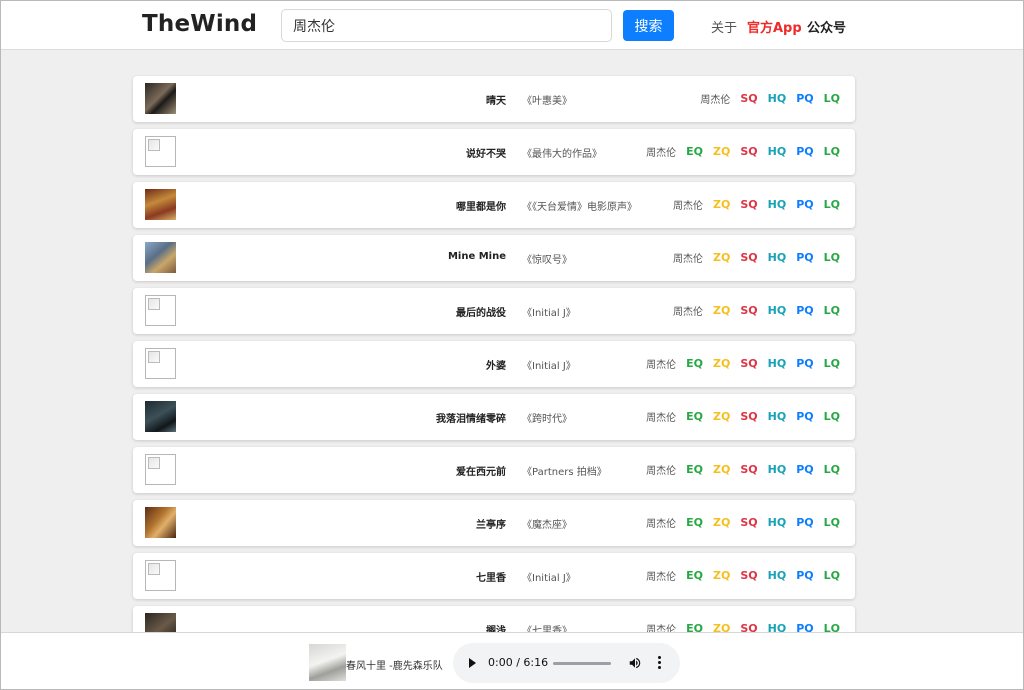 This screenshot has height=690, width=1024. I want to click on song-album: 《Partners 拍档》, so click(564, 472).